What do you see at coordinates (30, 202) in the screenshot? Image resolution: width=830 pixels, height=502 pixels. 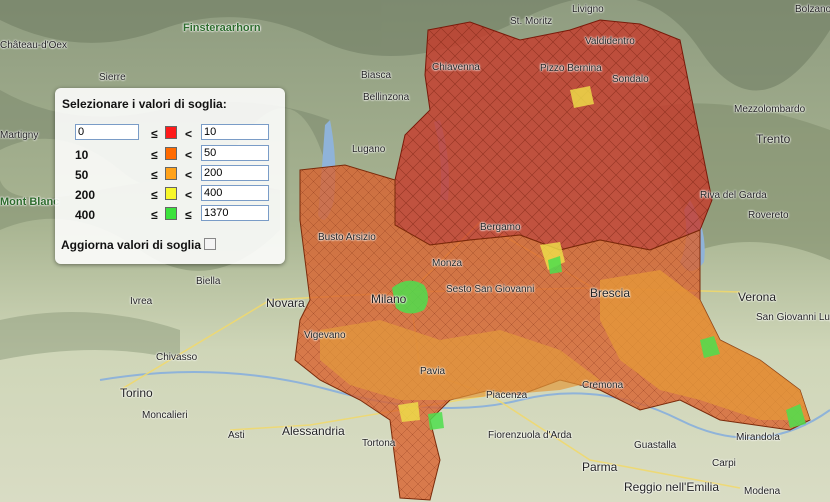 I see `city-label: Mont Blanc` at bounding box center [30, 202].